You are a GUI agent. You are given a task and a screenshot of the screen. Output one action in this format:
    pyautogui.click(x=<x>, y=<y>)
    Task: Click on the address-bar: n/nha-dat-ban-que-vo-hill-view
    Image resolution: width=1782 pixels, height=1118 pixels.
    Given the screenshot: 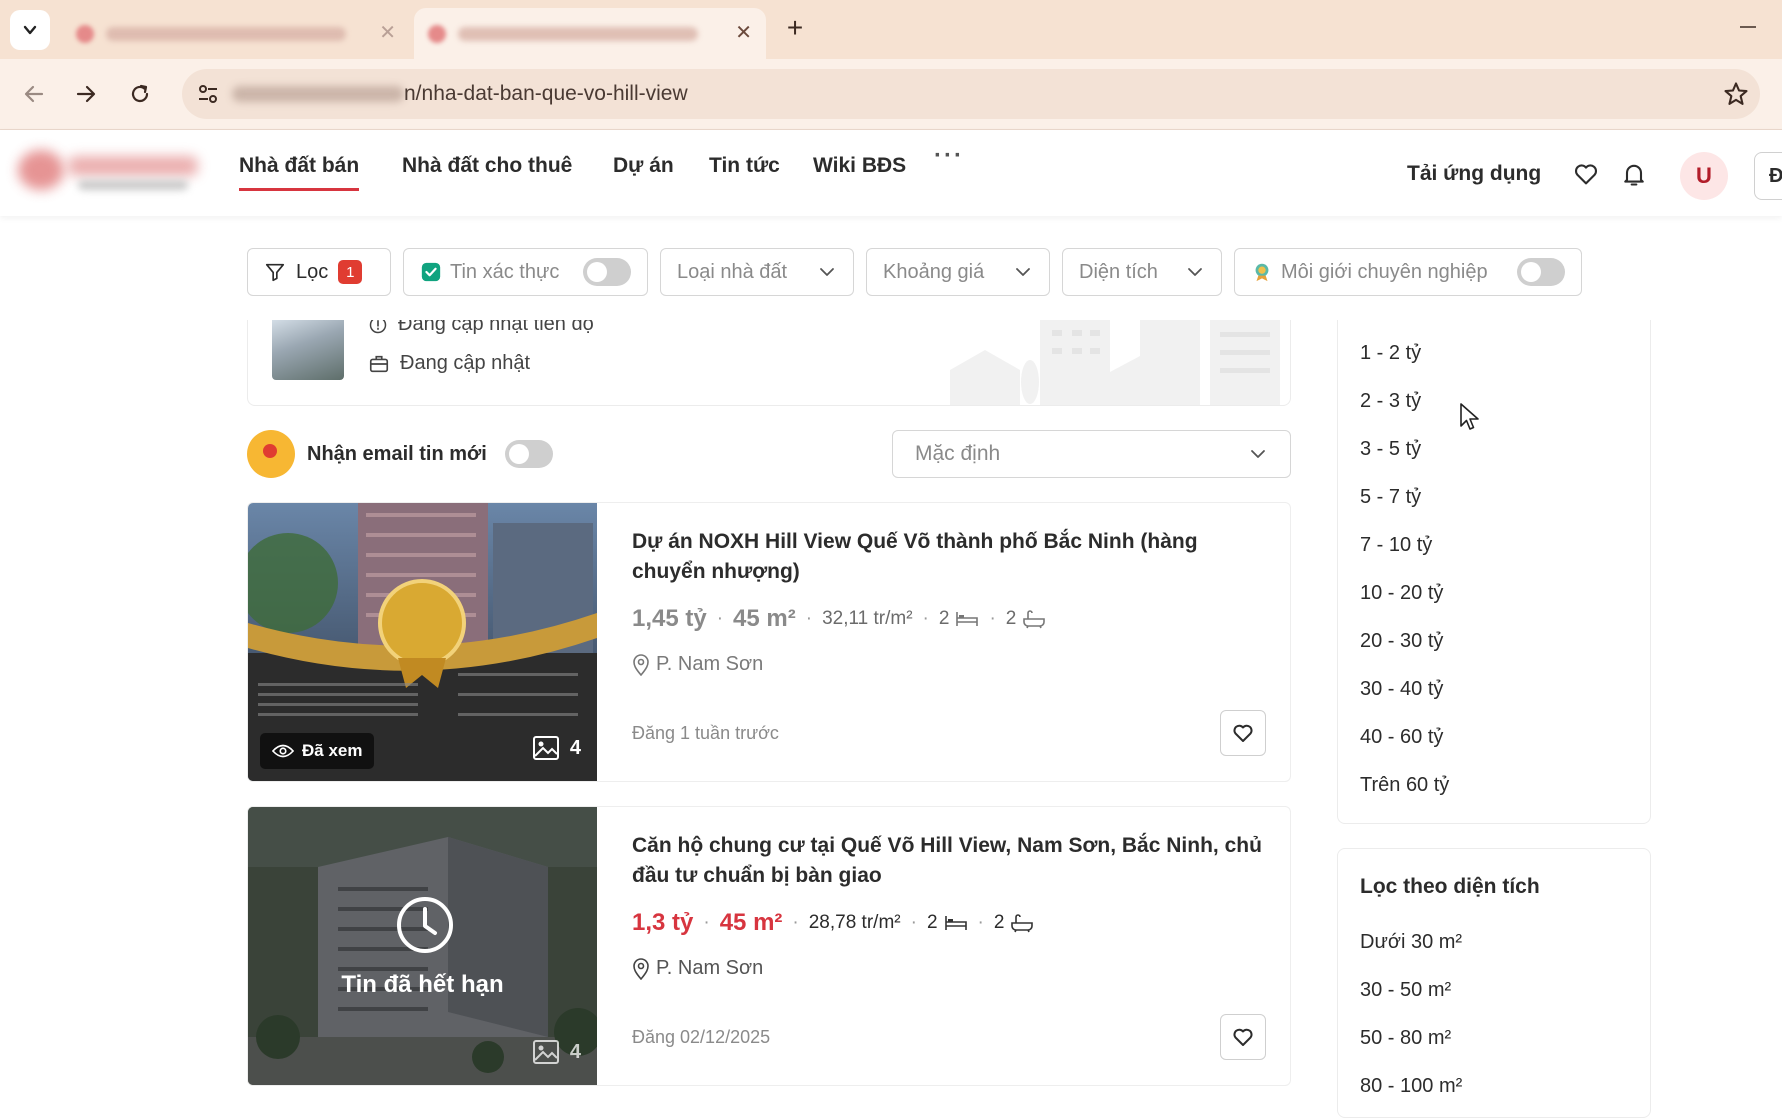 What is the action you would take?
    pyautogui.click(x=971, y=94)
    